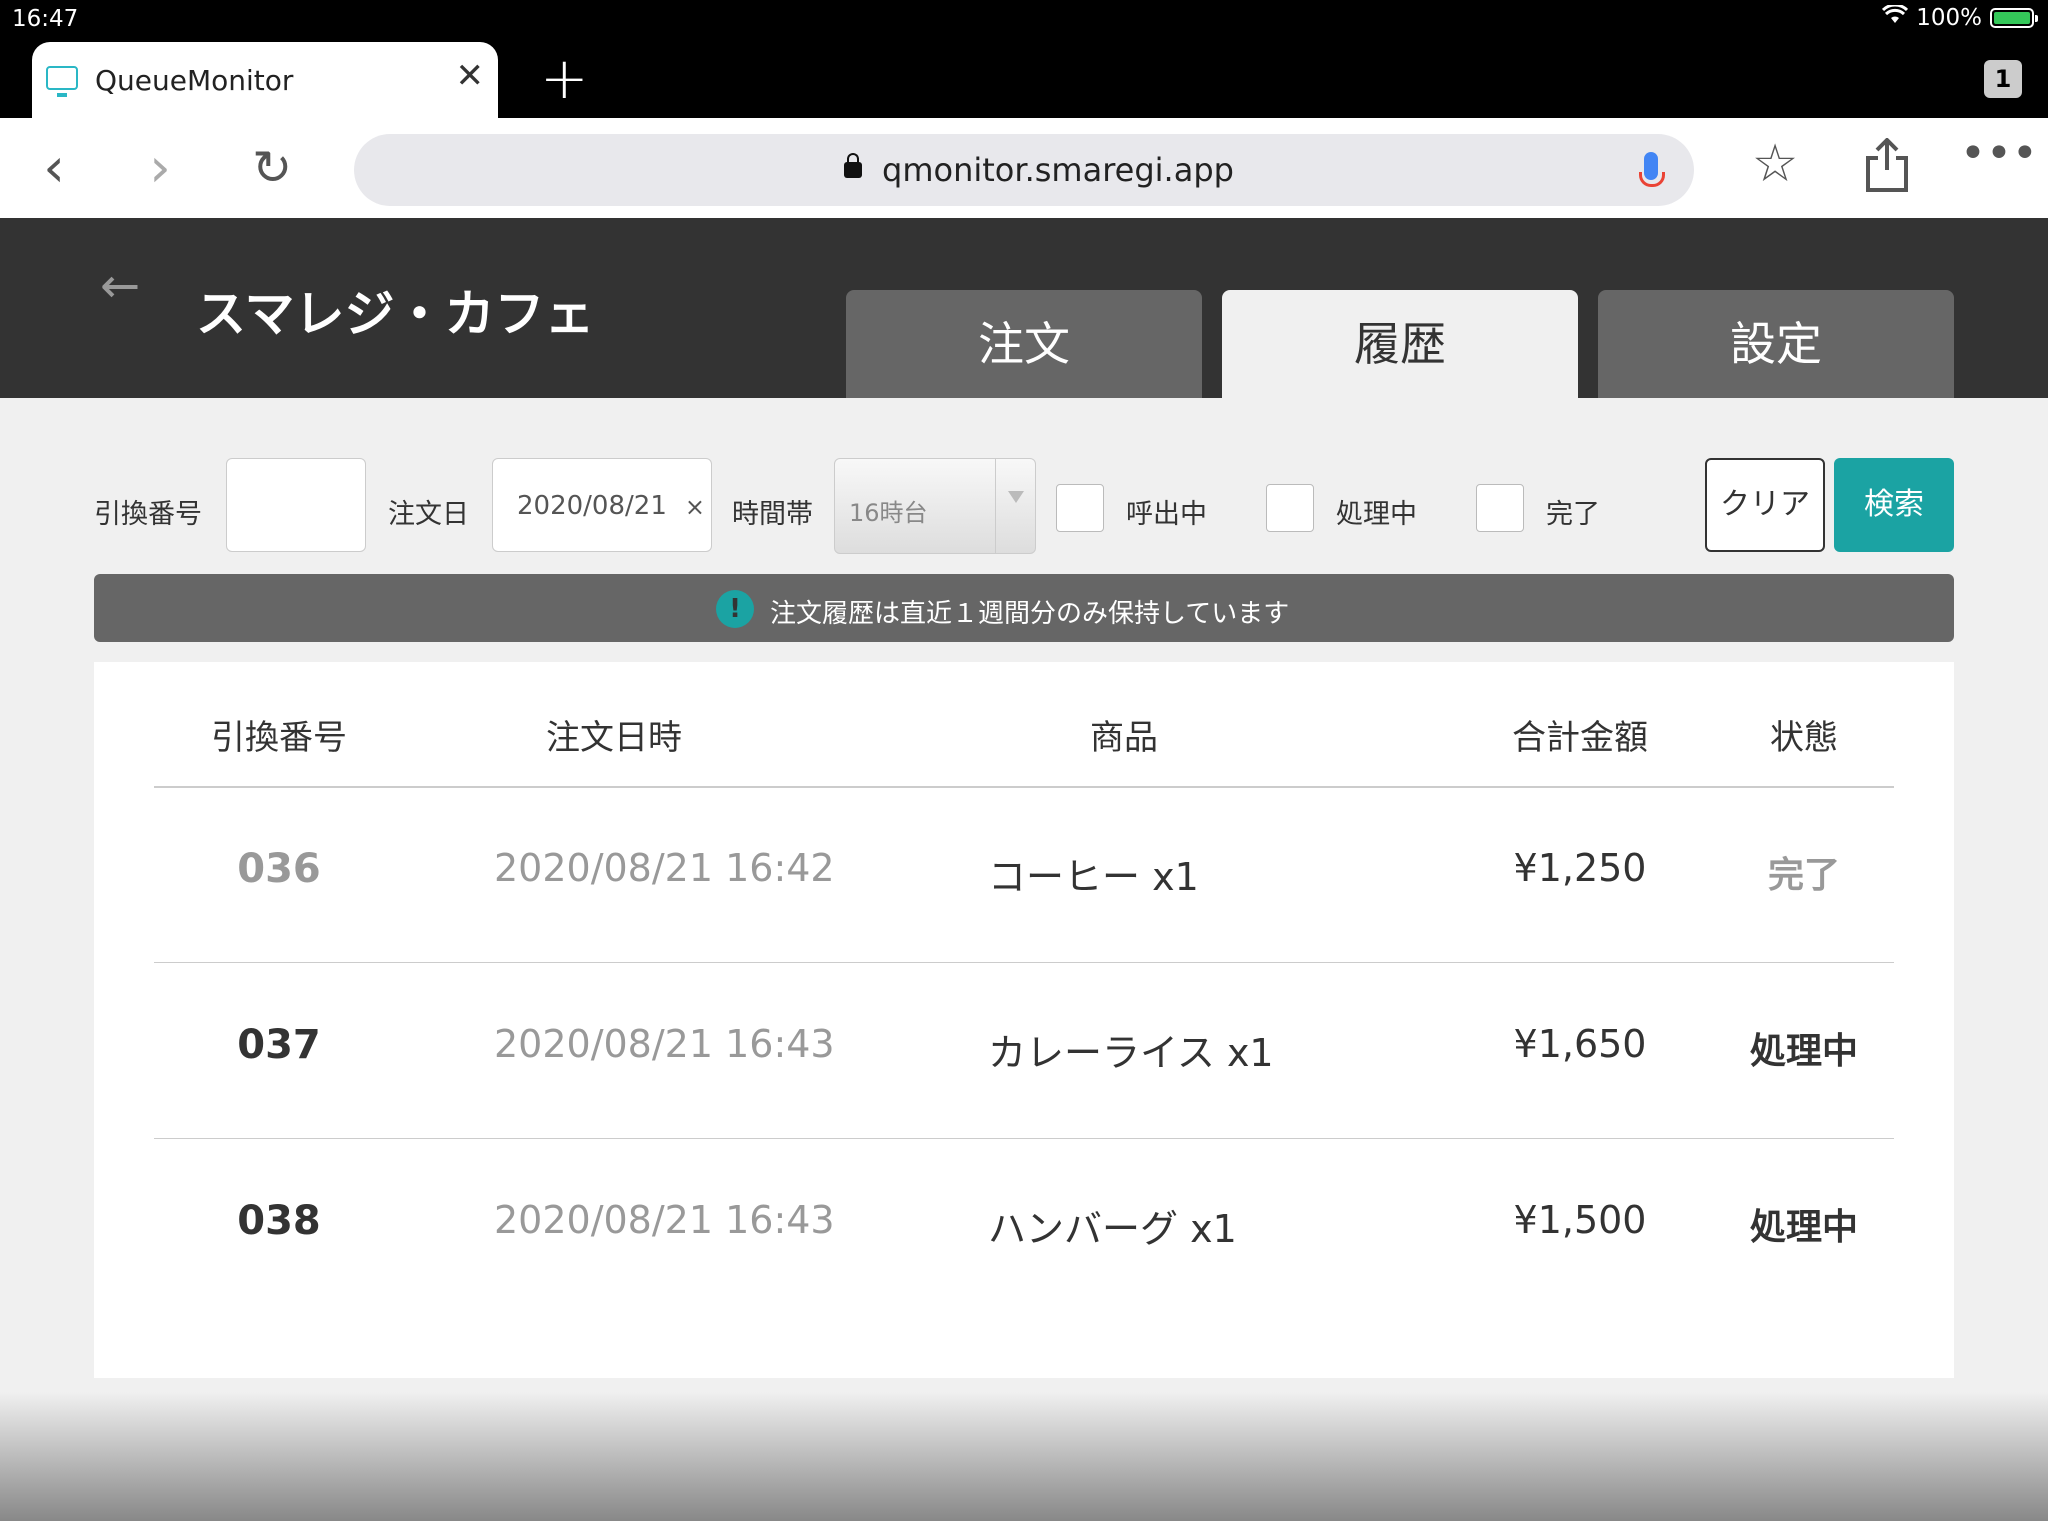 This screenshot has height=1521, width=2048. Describe the element at coordinates (62, 81) in the screenshot. I see `monitor-icon` at that location.